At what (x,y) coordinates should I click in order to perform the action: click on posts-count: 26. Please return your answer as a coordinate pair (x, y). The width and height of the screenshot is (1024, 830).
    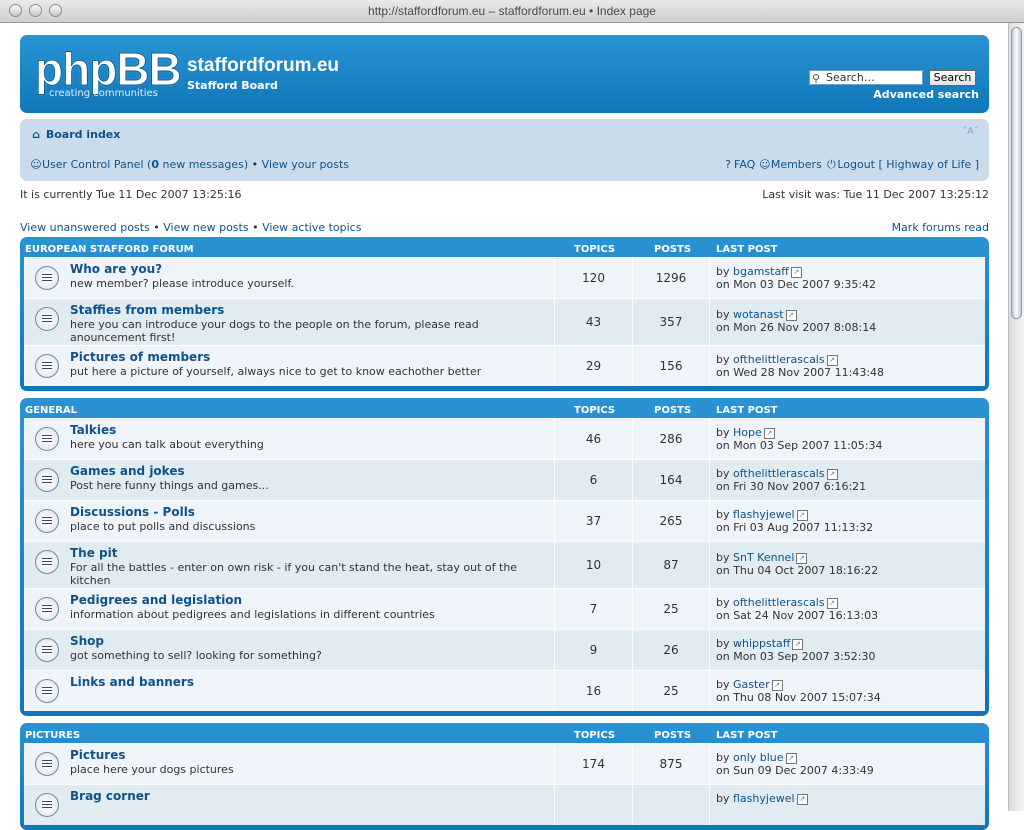
    Looking at the image, I should click on (671, 650).